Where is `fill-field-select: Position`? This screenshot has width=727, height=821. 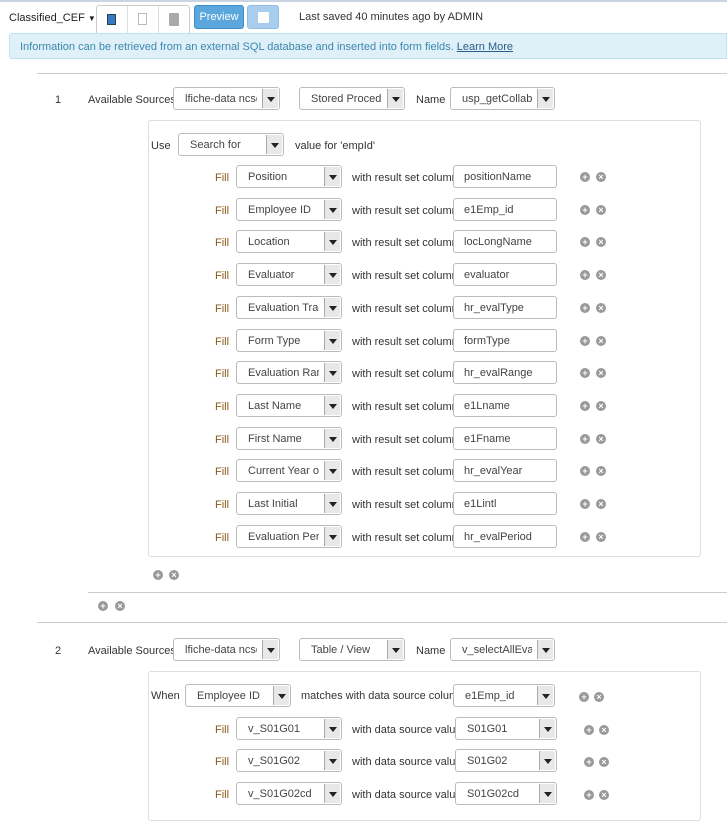 fill-field-select: Position is located at coordinates (289, 176).